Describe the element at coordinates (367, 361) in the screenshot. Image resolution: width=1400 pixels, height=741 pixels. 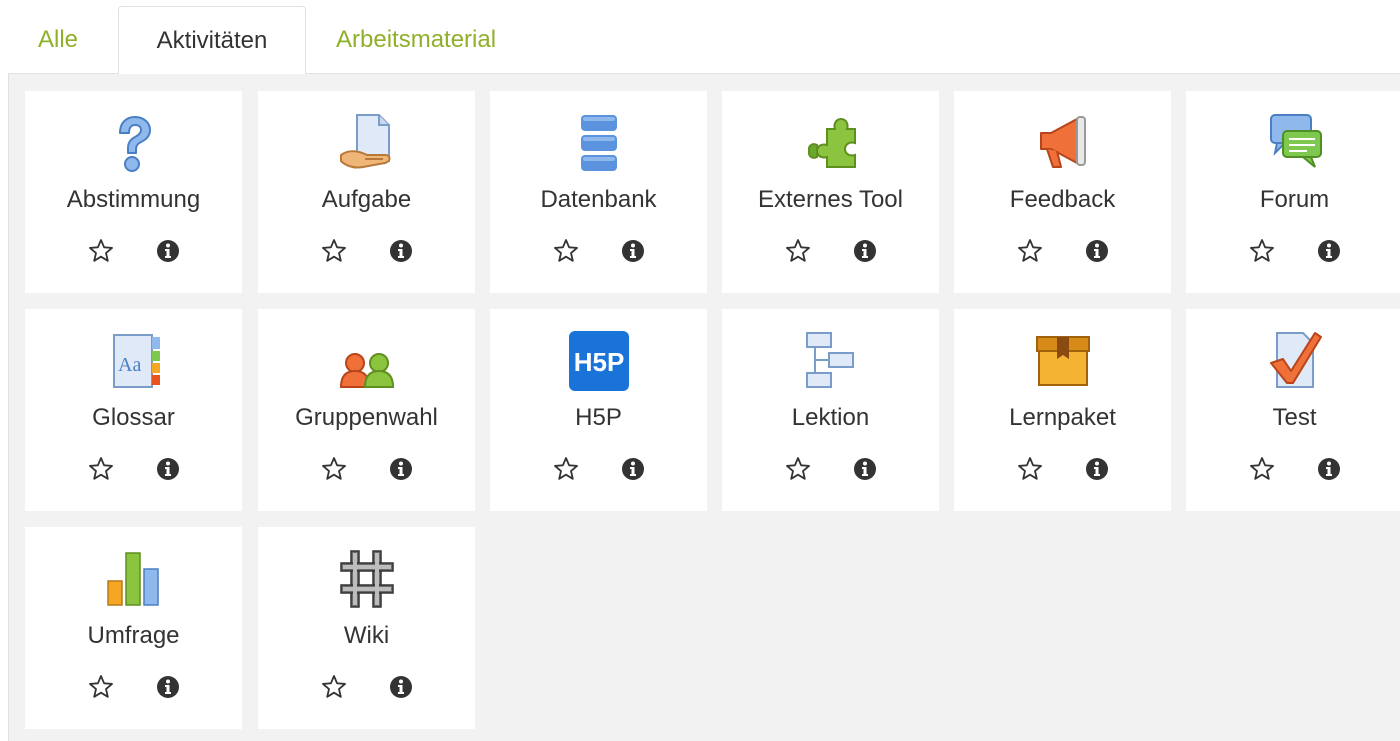
I see `group-icon` at that location.